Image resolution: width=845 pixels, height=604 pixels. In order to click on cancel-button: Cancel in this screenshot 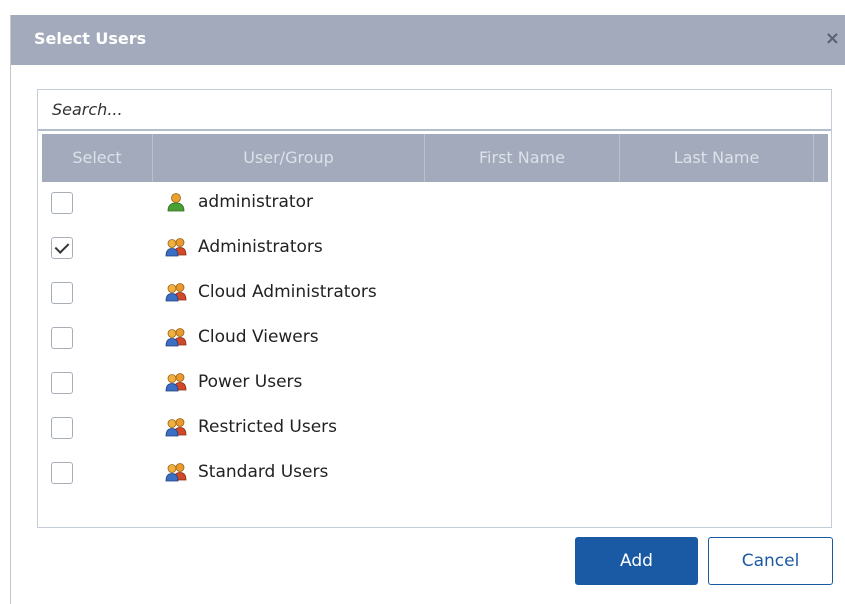, I will do `click(770, 561)`.